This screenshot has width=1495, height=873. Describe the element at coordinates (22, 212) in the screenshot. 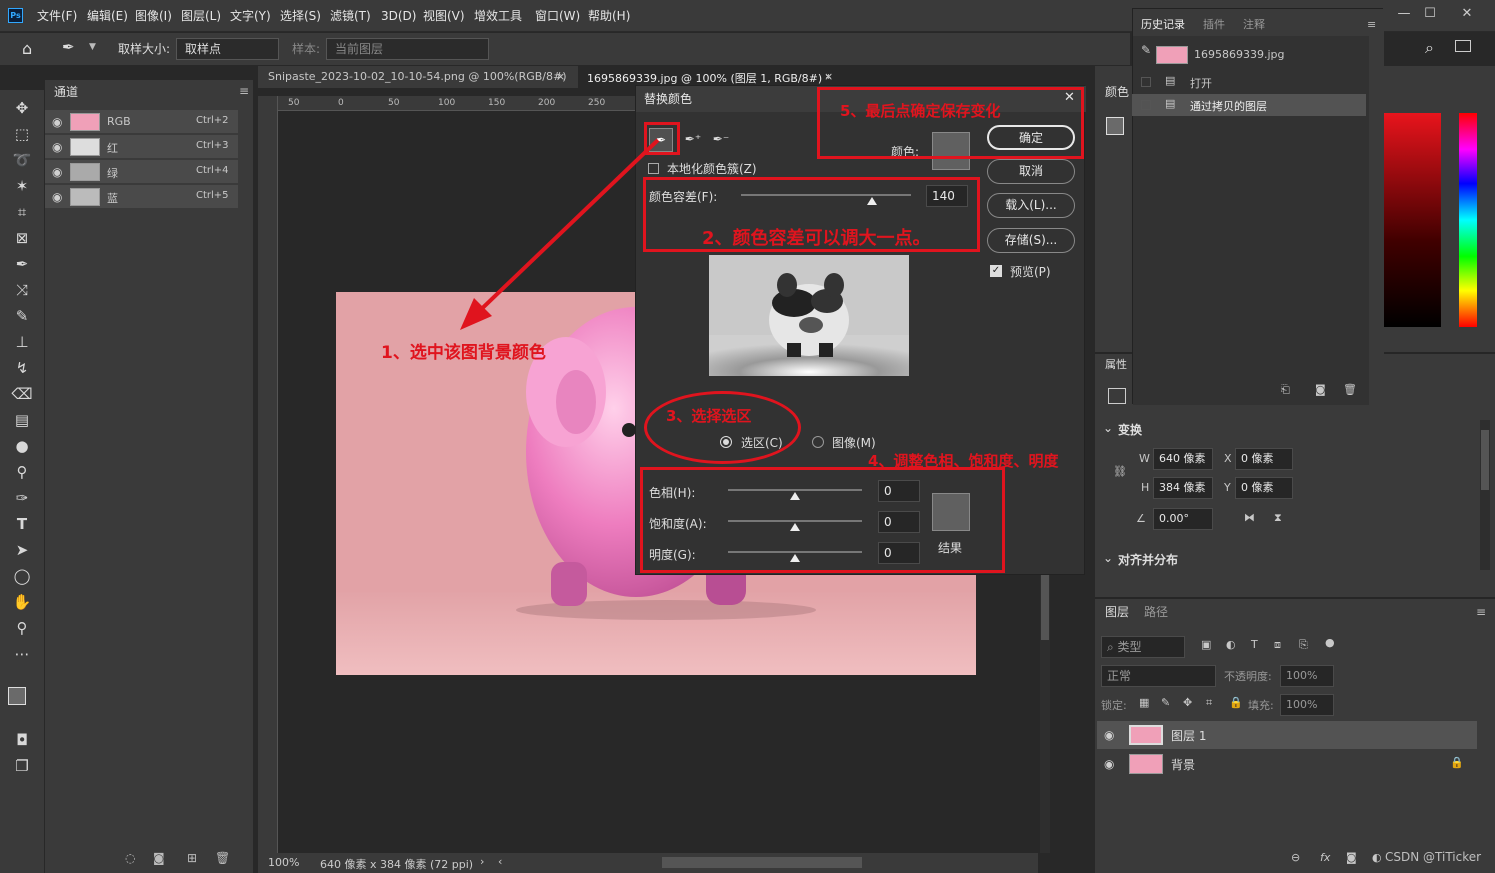

I see `crop-tool-icon: ⌗` at that location.